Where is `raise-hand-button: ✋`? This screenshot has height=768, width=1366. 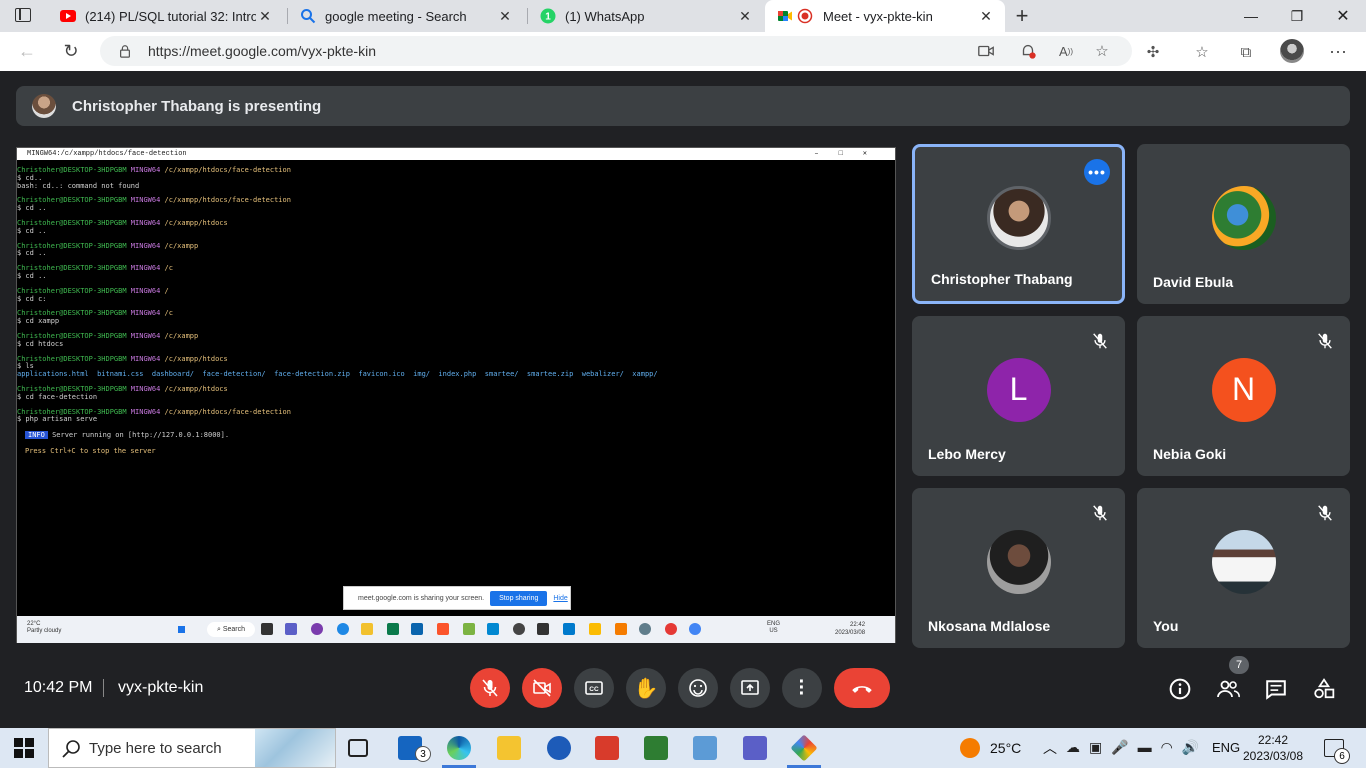 raise-hand-button: ✋ is located at coordinates (646, 688).